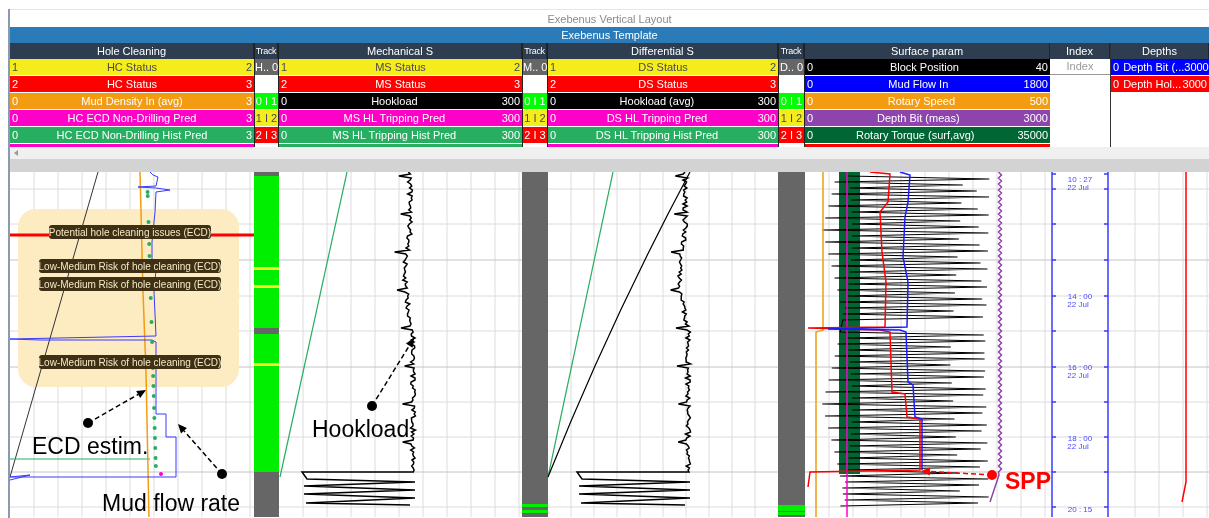  Describe the element at coordinates (132, 118) in the screenshot. I see `curve-name: HC ECD Non-Drilling Pred` at that location.